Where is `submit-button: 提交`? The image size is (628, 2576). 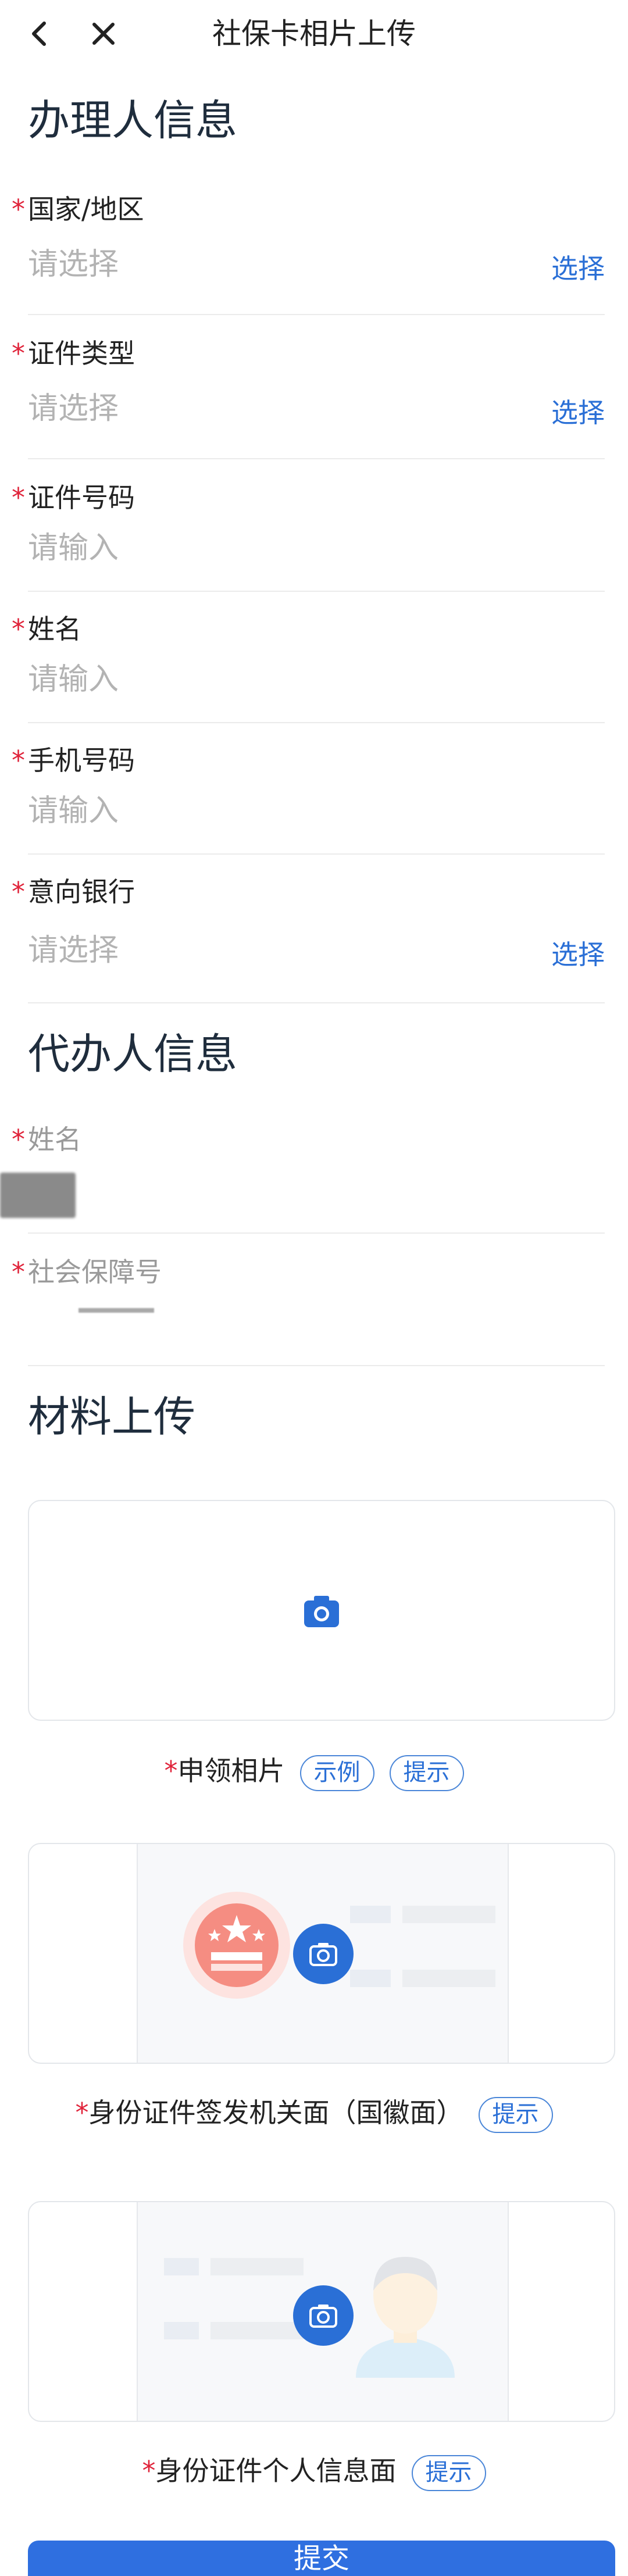
submit-button: 提交 is located at coordinates (321, 2558).